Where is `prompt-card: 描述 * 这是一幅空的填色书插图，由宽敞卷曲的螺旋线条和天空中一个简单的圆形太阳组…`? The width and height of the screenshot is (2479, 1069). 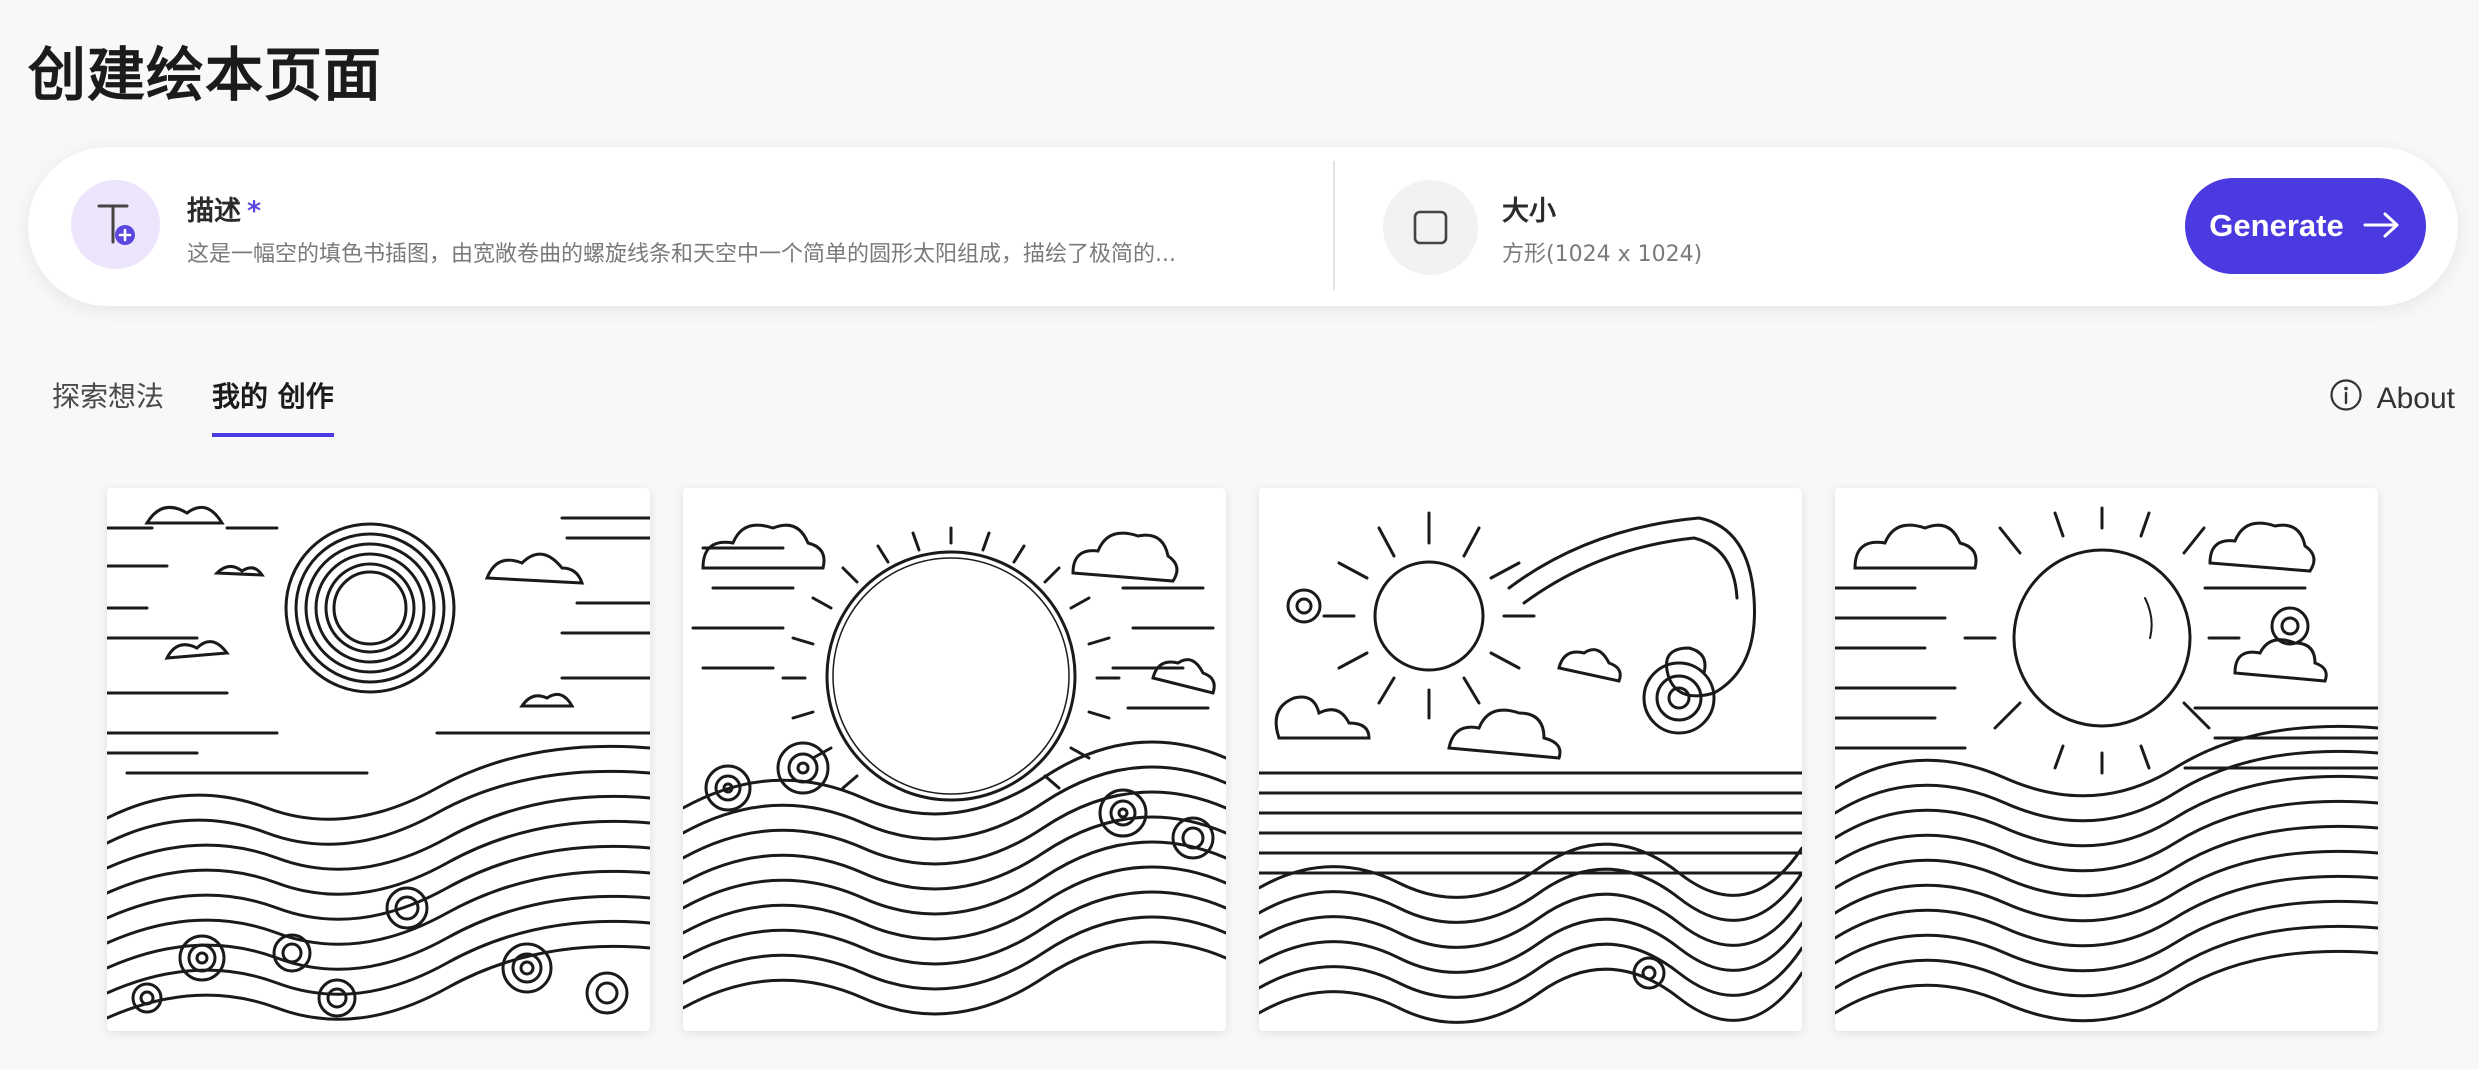 prompt-card: 描述 * 这是一幅空的填色书插图，由宽敞卷曲的螺旋线条和天空中一个简单的圆形太阳组… is located at coordinates (1243, 226).